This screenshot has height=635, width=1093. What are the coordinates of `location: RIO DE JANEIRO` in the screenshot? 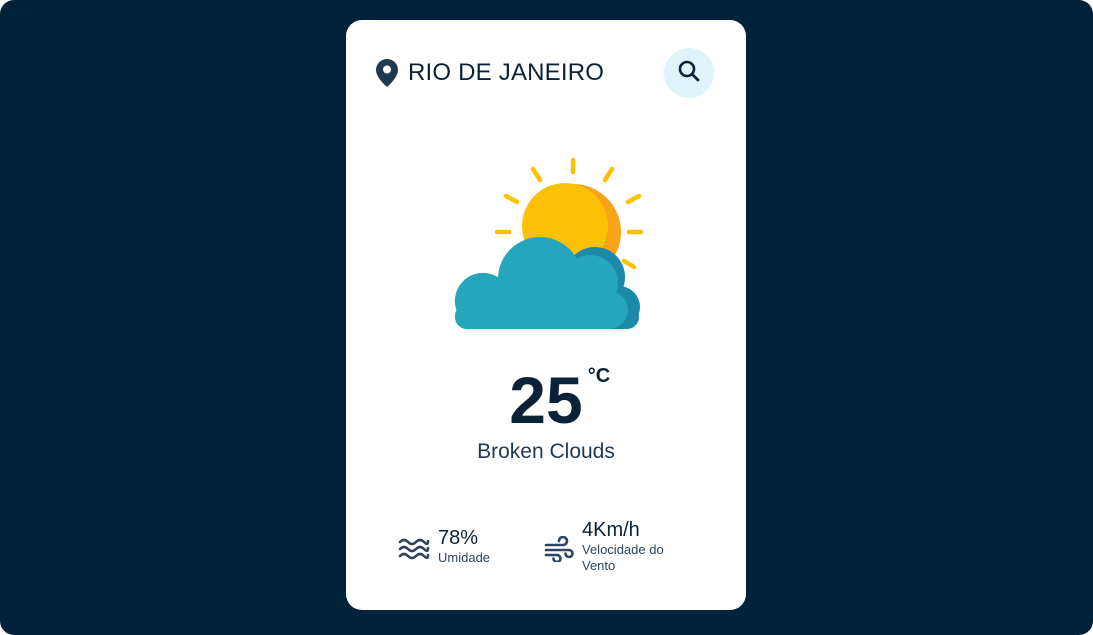 It's located at (490, 73).